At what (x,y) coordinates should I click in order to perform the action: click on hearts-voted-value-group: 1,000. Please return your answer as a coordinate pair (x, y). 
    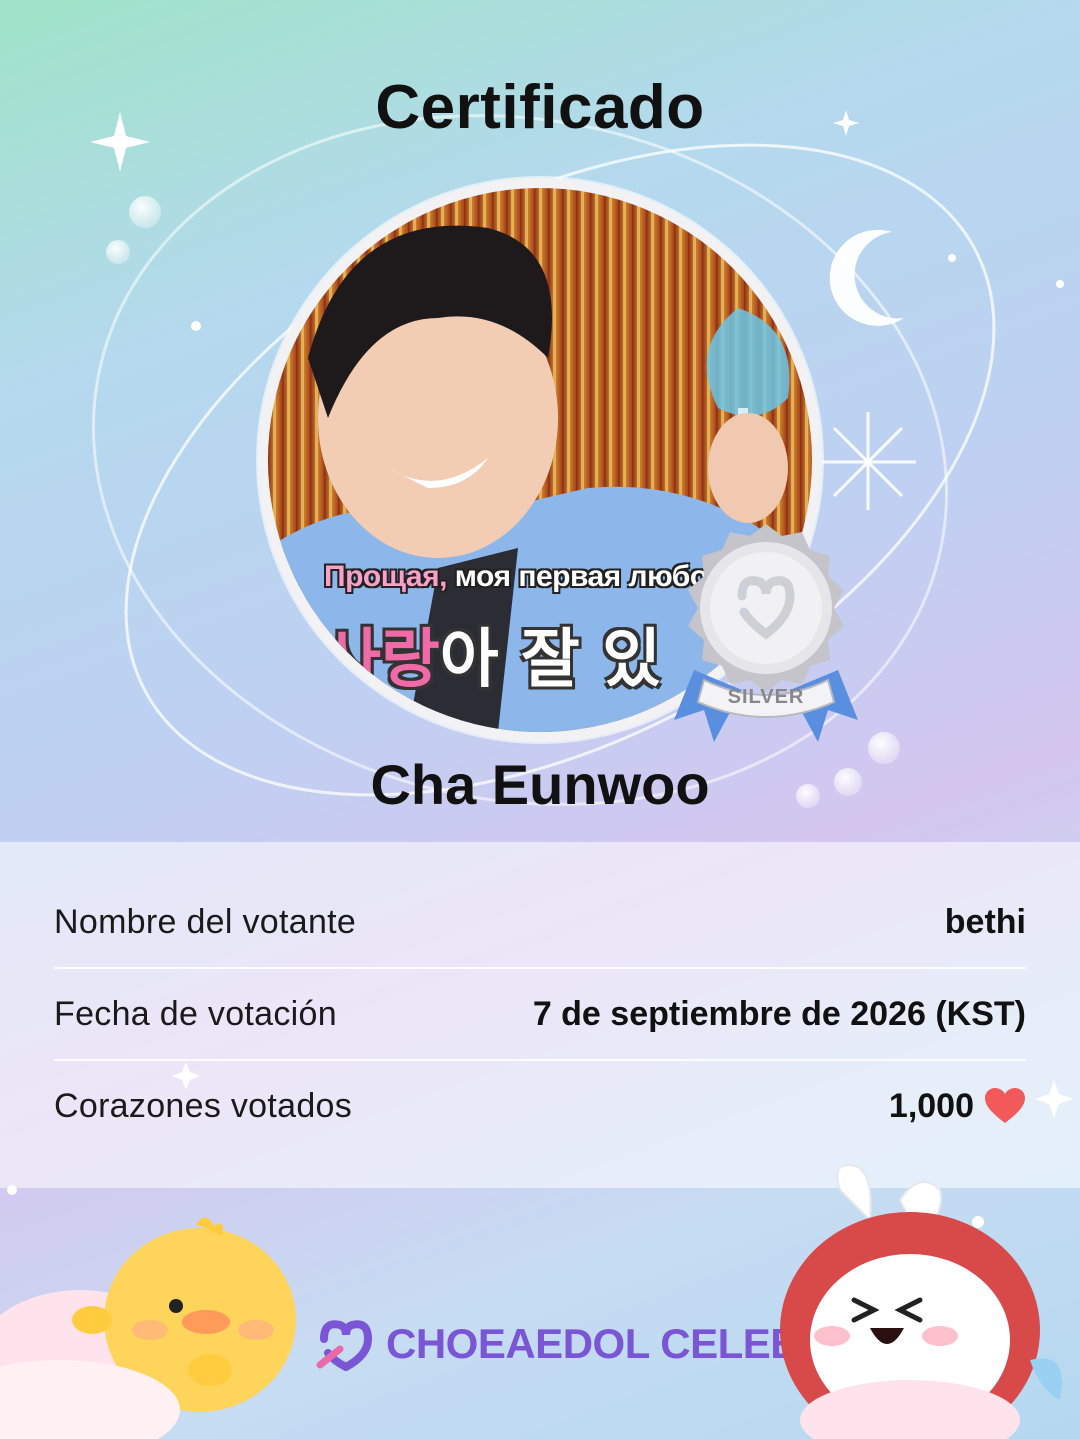
    Looking at the image, I should click on (957, 1106).